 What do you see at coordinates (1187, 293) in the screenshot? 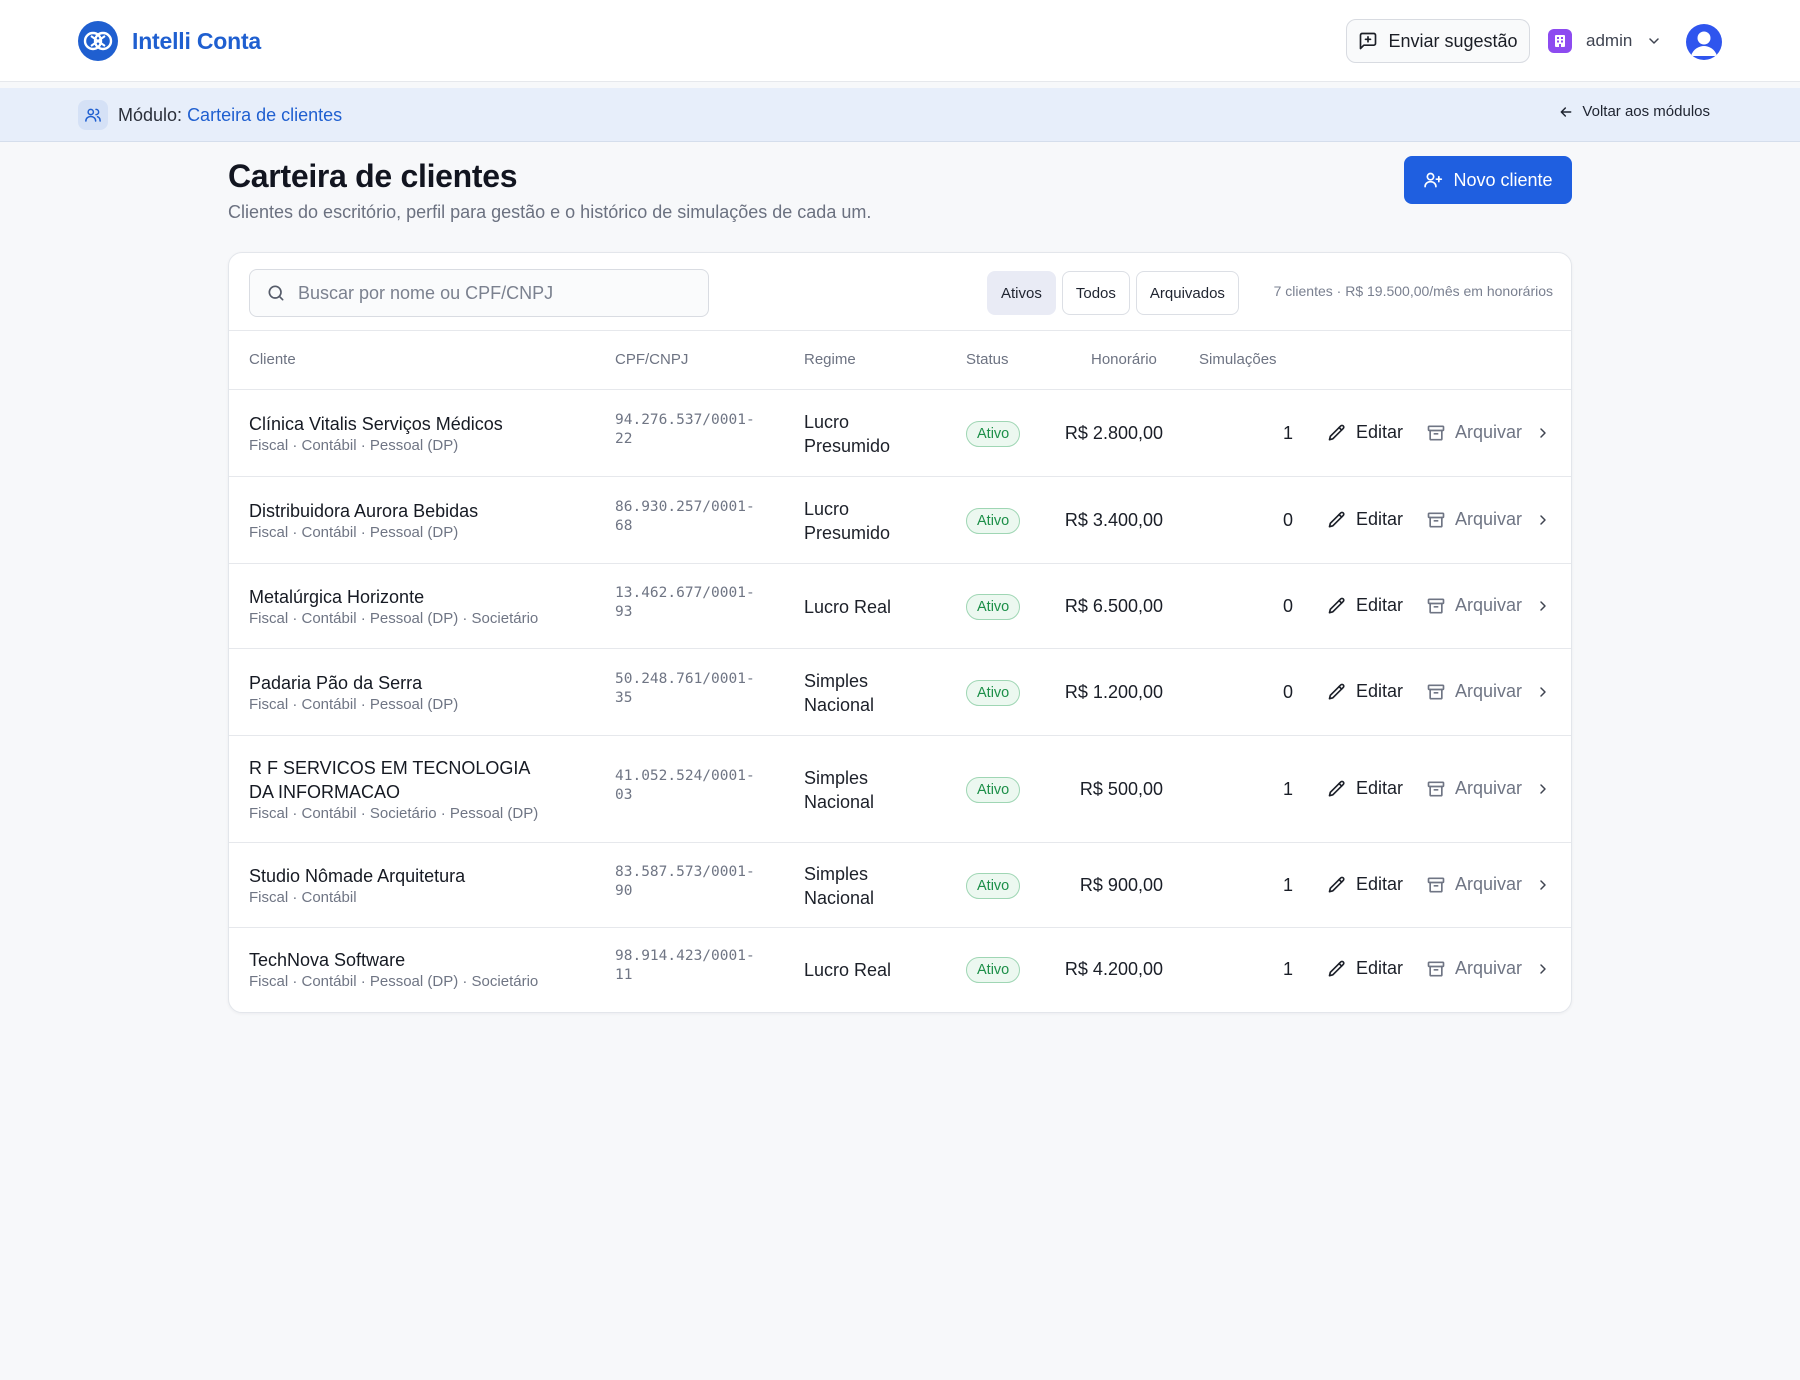
I see `filter-arquivados: Arquivados` at bounding box center [1187, 293].